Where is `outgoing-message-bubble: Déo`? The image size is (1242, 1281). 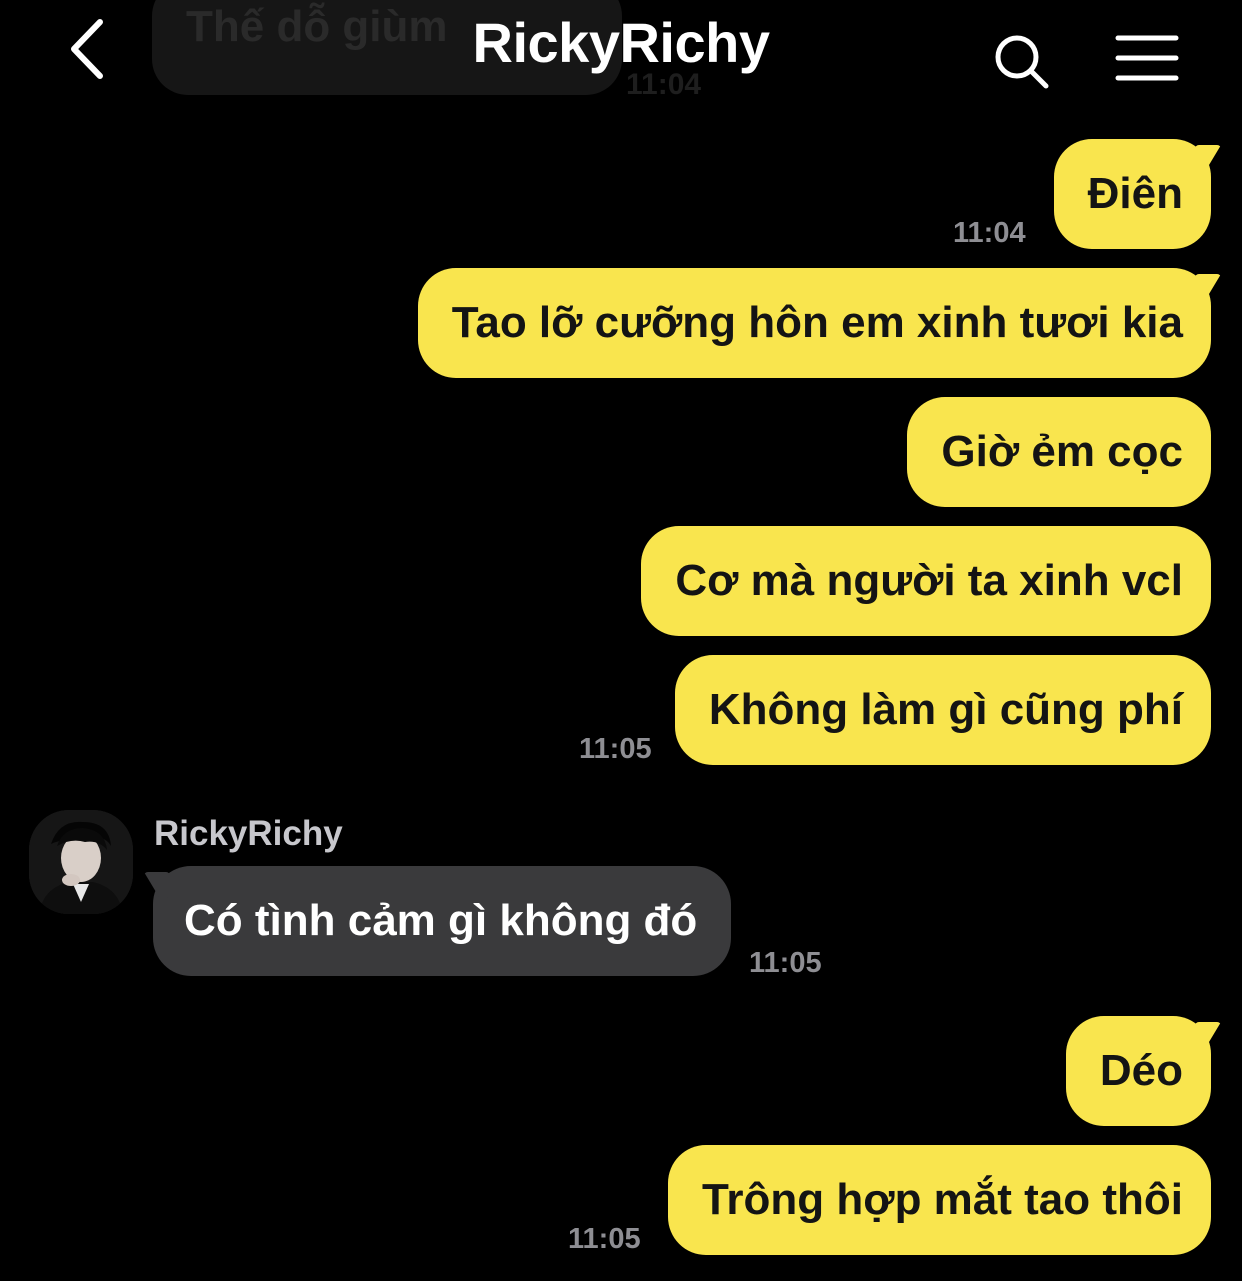 outgoing-message-bubble: Déo is located at coordinates (1138, 1071).